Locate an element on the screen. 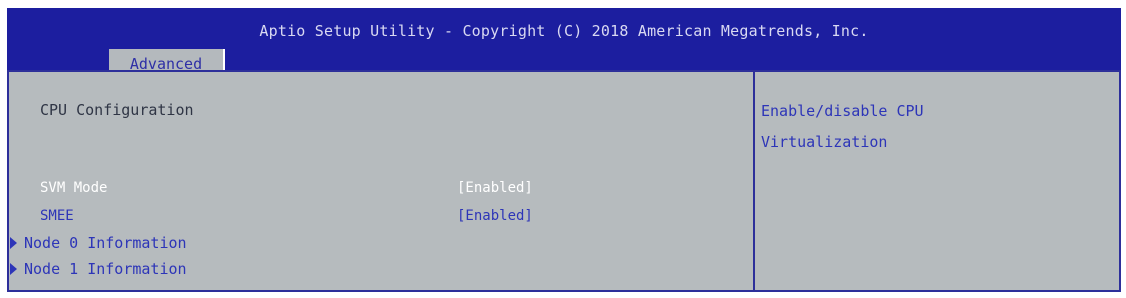 This screenshot has height=298, width=1126. submenu-node-1-label: Node 1 Information is located at coordinates (105, 269).